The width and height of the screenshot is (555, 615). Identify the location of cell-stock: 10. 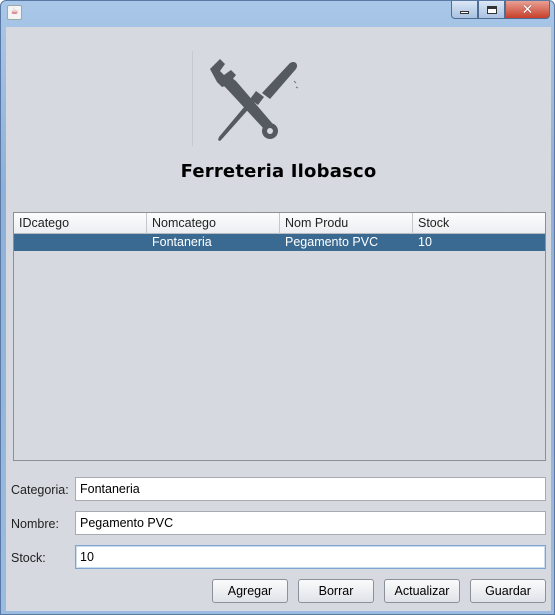
(479, 242).